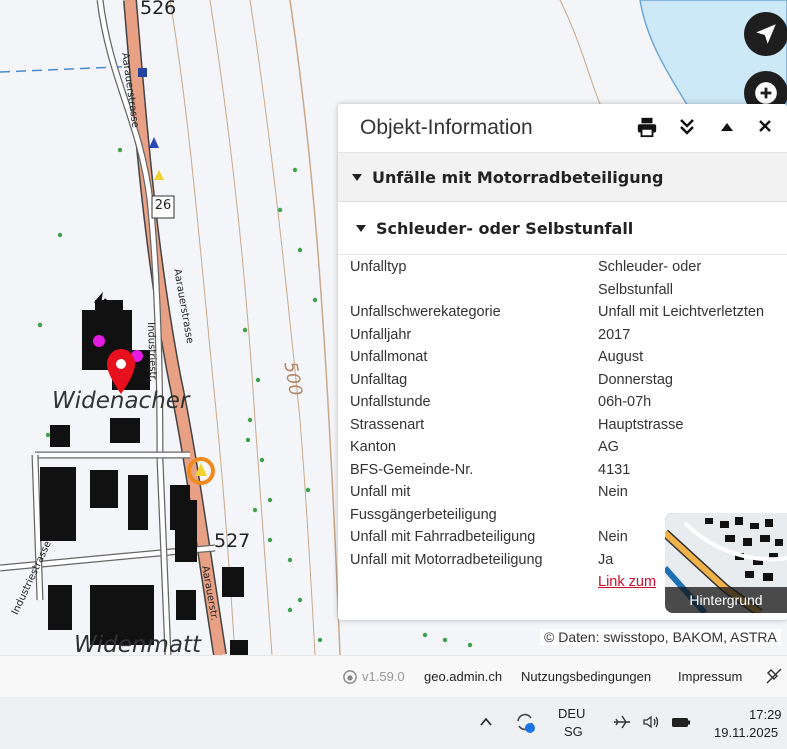 This screenshot has height=749, width=787. What do you see at coordinates (608, 447) in the screenshot?
I see `attribute-value: AG` at bounding box center [608, 447].